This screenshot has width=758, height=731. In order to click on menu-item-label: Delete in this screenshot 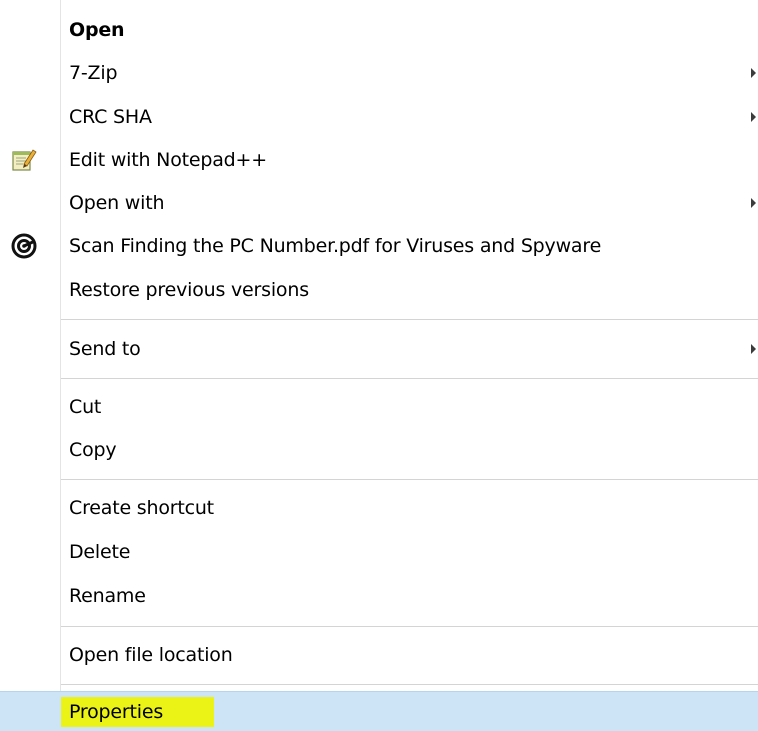, I will do `click(100, 552)`.